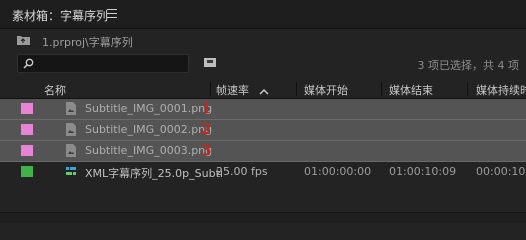  Describe the element at coordinates (423, 171) in the screenshot. I see `clip-media-end: 01:00:10:09` at that location.